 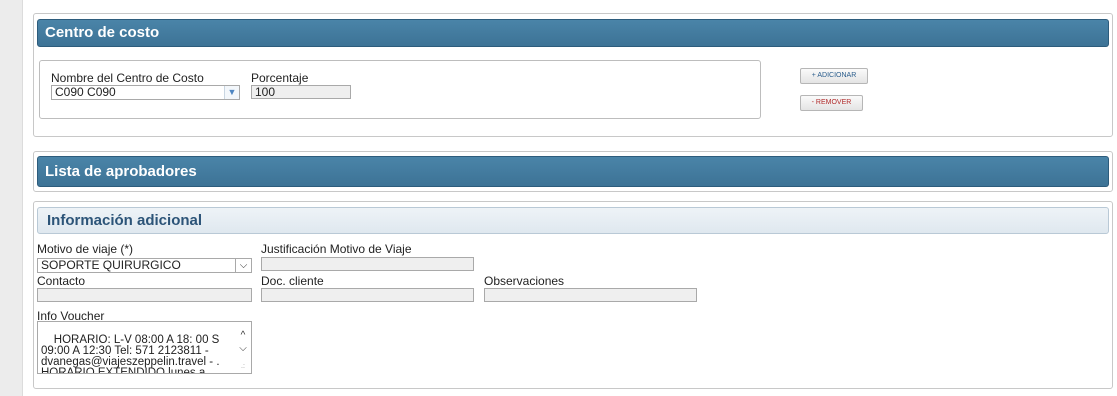 I want to click on cost-center-header: Centro de costo, so click(x=573, y=33).